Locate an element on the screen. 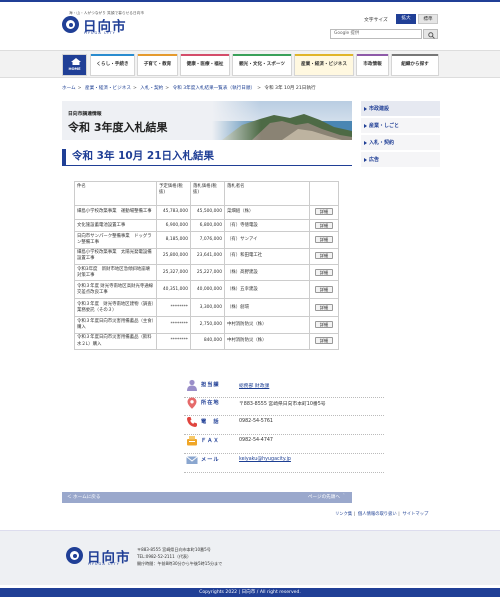 This screenshot has height=597, width=500. winner-cell: （有）サンアイ is located at coordinates (267, 240).